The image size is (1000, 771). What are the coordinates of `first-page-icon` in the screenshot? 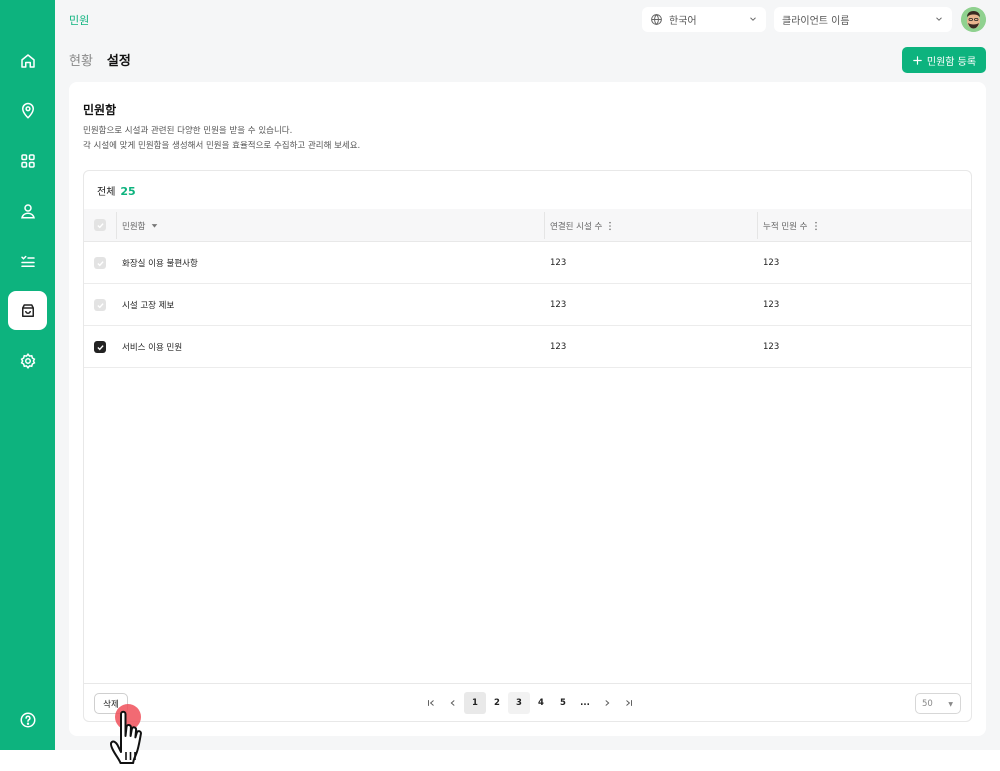 It's located at (431, 703).